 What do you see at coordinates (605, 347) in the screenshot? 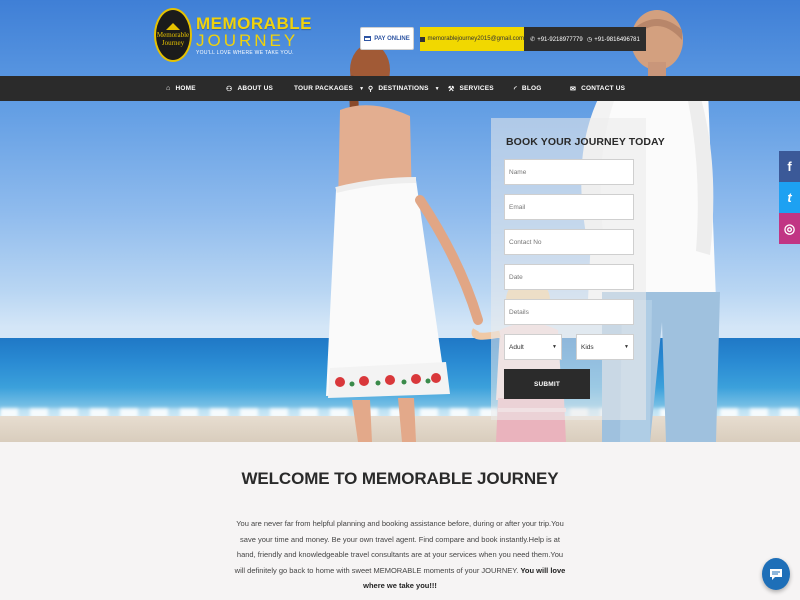
I see `kids-select: Kids ▼` at bounding box center [605, 347].